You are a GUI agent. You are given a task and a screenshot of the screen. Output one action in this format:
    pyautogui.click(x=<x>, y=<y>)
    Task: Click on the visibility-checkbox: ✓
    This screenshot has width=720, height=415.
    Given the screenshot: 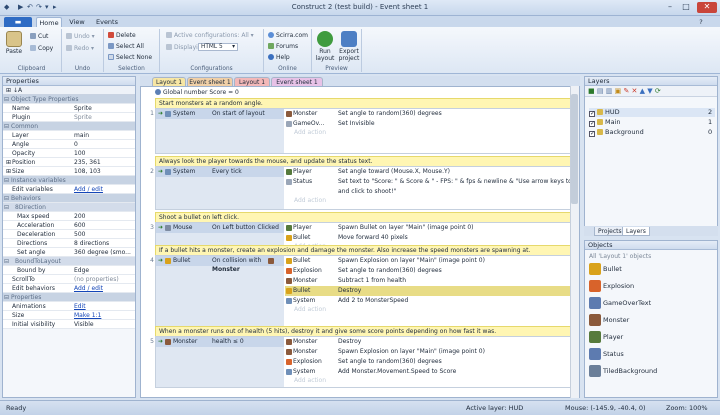 What is the action you would take?
    pyautogui.click(x=592, y=124)
    